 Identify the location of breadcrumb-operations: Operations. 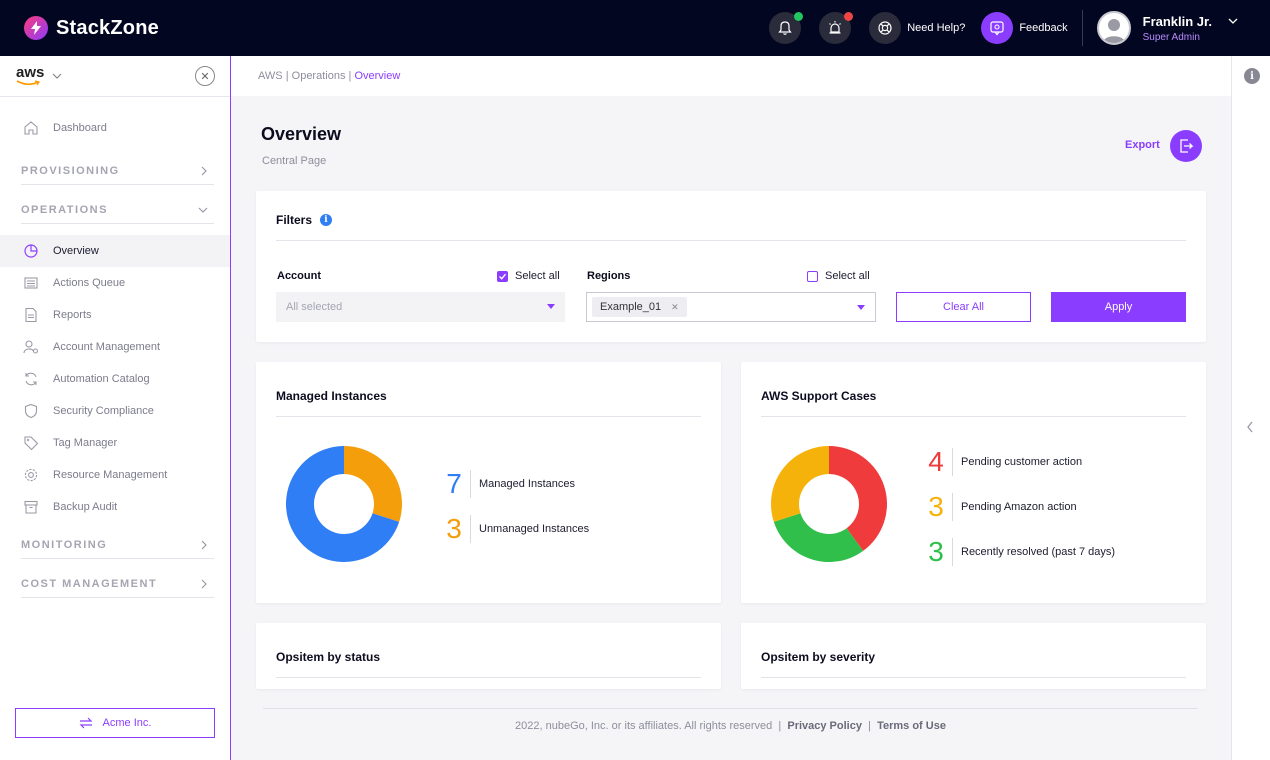
(319, 76).